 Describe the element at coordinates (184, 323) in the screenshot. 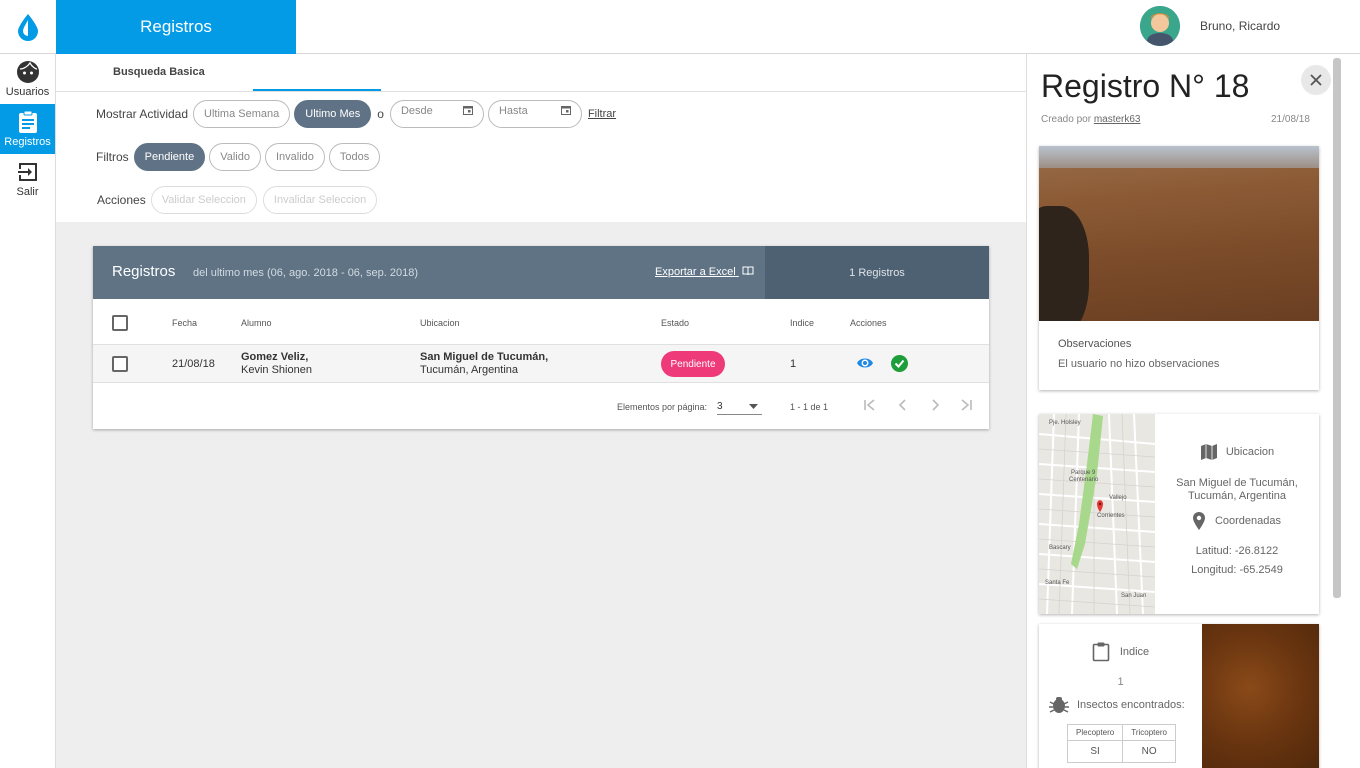

I see `col-fecha: Fecha` at that location.